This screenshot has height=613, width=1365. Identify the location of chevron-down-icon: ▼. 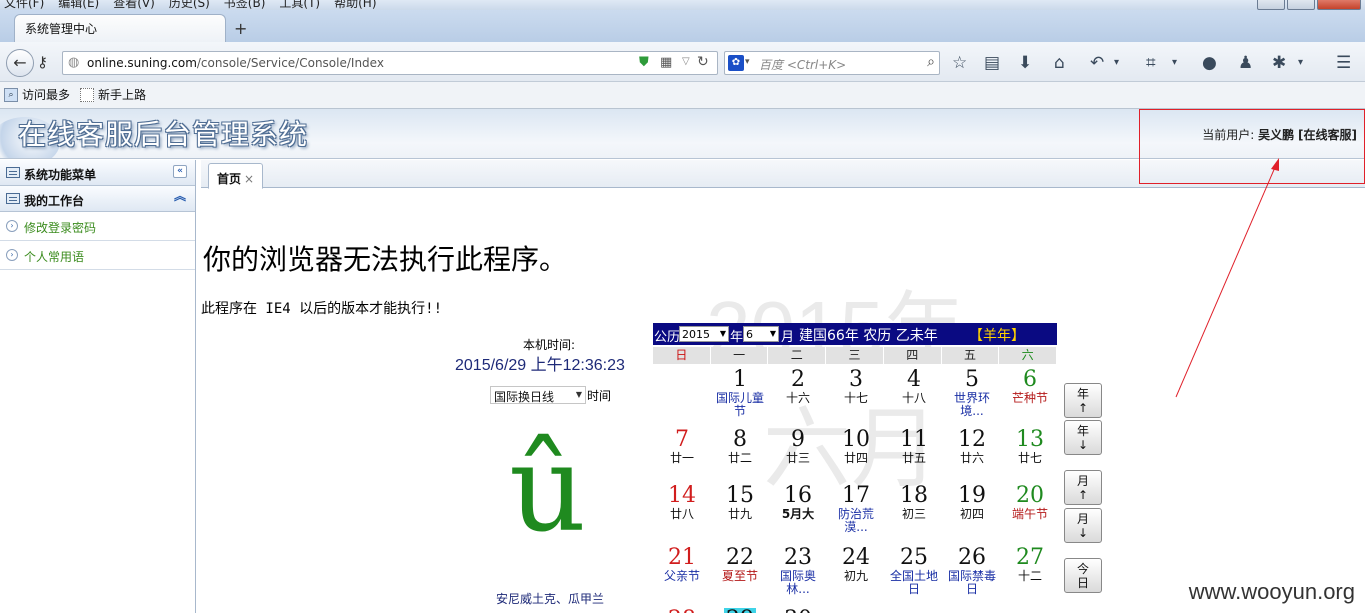
(578, 394).